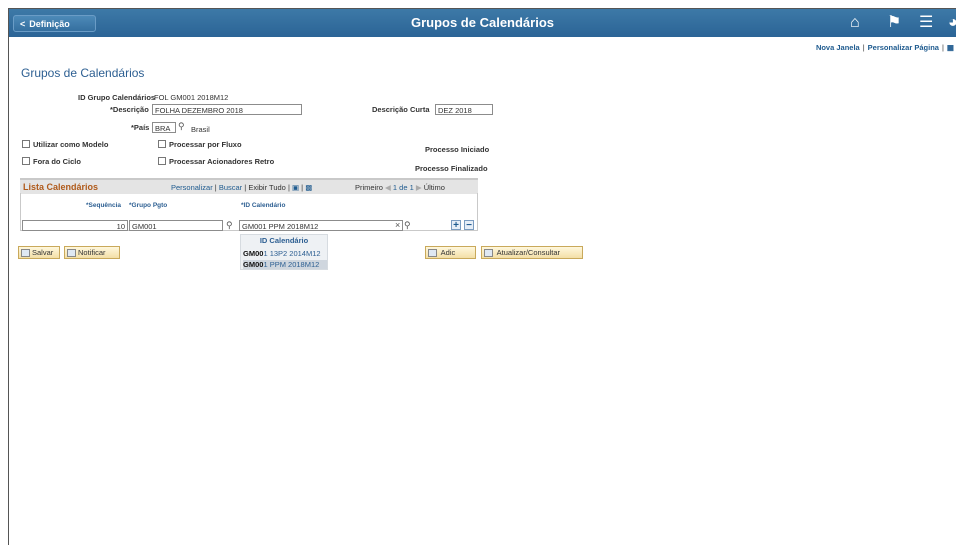 Image resolution: width=956 pixels, height=545 pixels. I want to click on top-navbar: < Definição Grupos de Calendários ⌂ ⚑ ☰ ◕, so click(482, 23).